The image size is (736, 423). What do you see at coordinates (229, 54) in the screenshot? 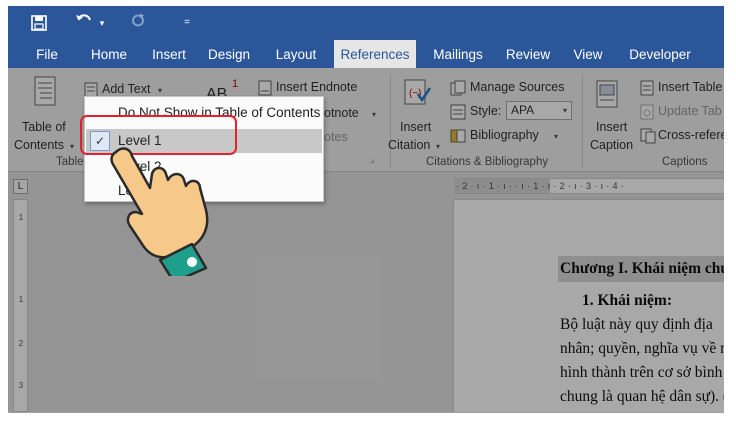
I see `tab-design: Design` at bounding box center [229, 54].